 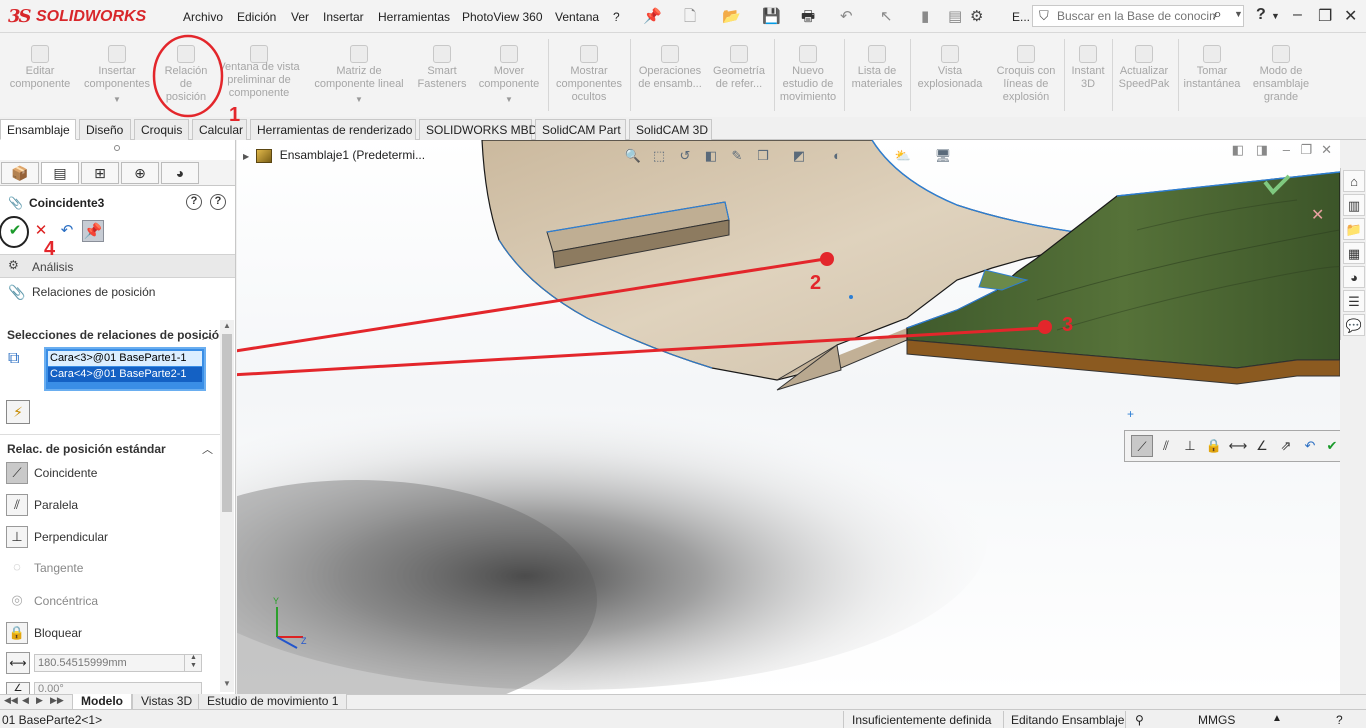 What do you see at coordinates (50, 249) in the screenshot?
I see `annotation-4: 4` at bounding box center [50, 249].